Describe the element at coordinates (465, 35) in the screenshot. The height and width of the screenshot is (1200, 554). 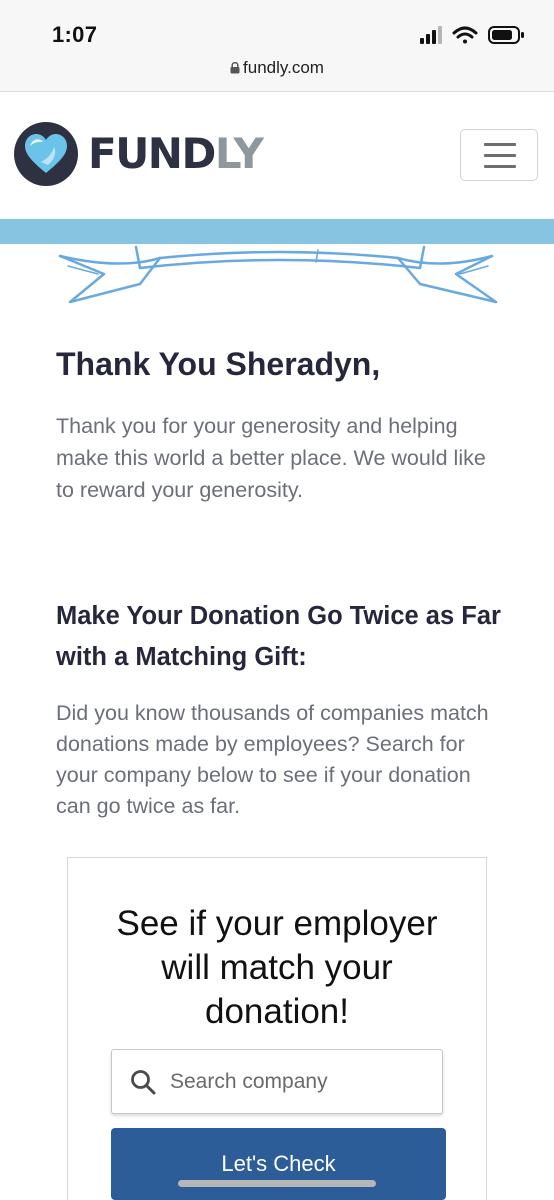
I see `wifi-icon` at that location.